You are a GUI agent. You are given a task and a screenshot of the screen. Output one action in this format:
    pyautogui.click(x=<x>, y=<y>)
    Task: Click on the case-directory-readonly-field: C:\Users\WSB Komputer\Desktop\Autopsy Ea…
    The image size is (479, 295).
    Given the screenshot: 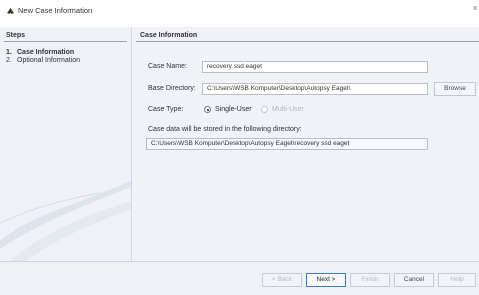 What is the action you would take?
    pyautogui.click(x=287, y=144)
    